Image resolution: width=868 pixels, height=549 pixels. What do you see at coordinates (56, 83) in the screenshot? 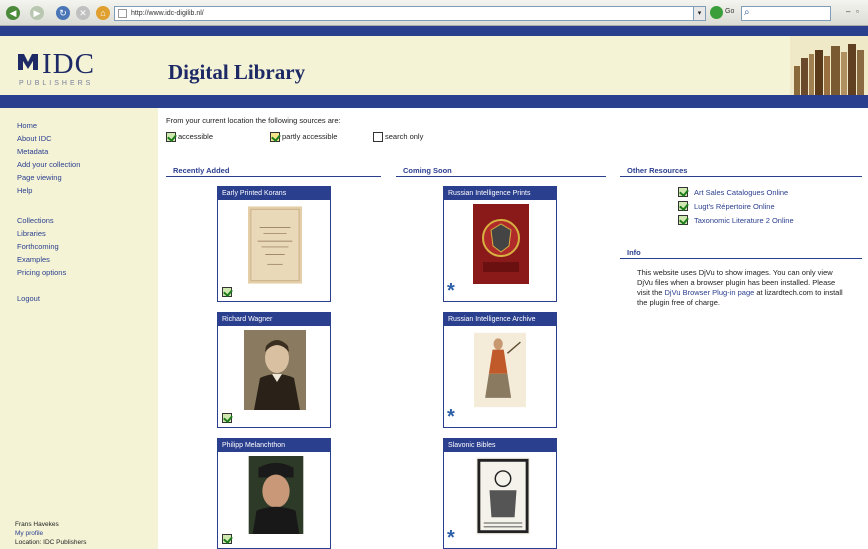
I see `logo-subtitle: PUBLISHERS` at bounding box center [56, 83].